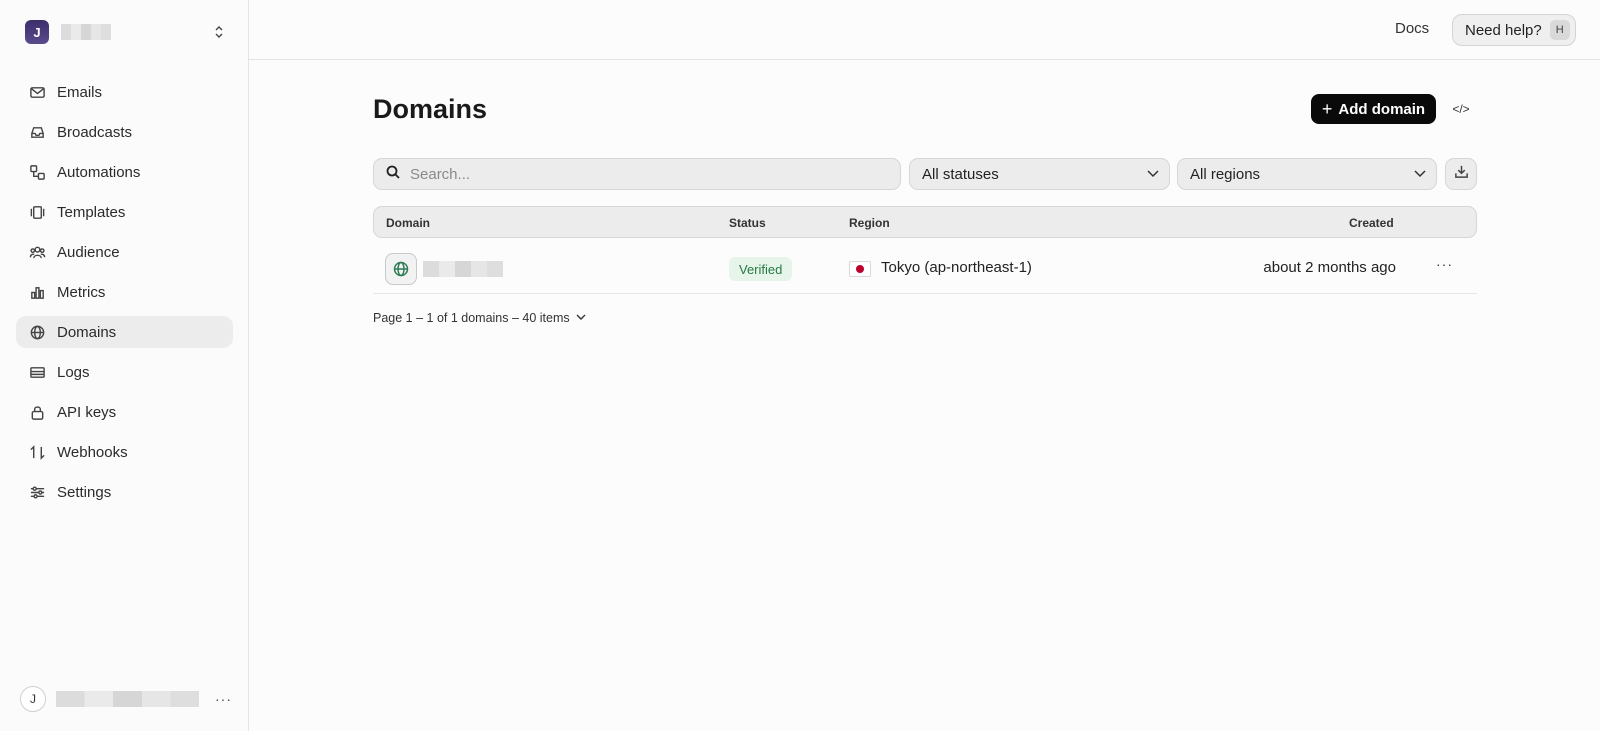 The image size is (1600, 731). I want to click on sidebar-item-logs: Logs, so click(124, 372).